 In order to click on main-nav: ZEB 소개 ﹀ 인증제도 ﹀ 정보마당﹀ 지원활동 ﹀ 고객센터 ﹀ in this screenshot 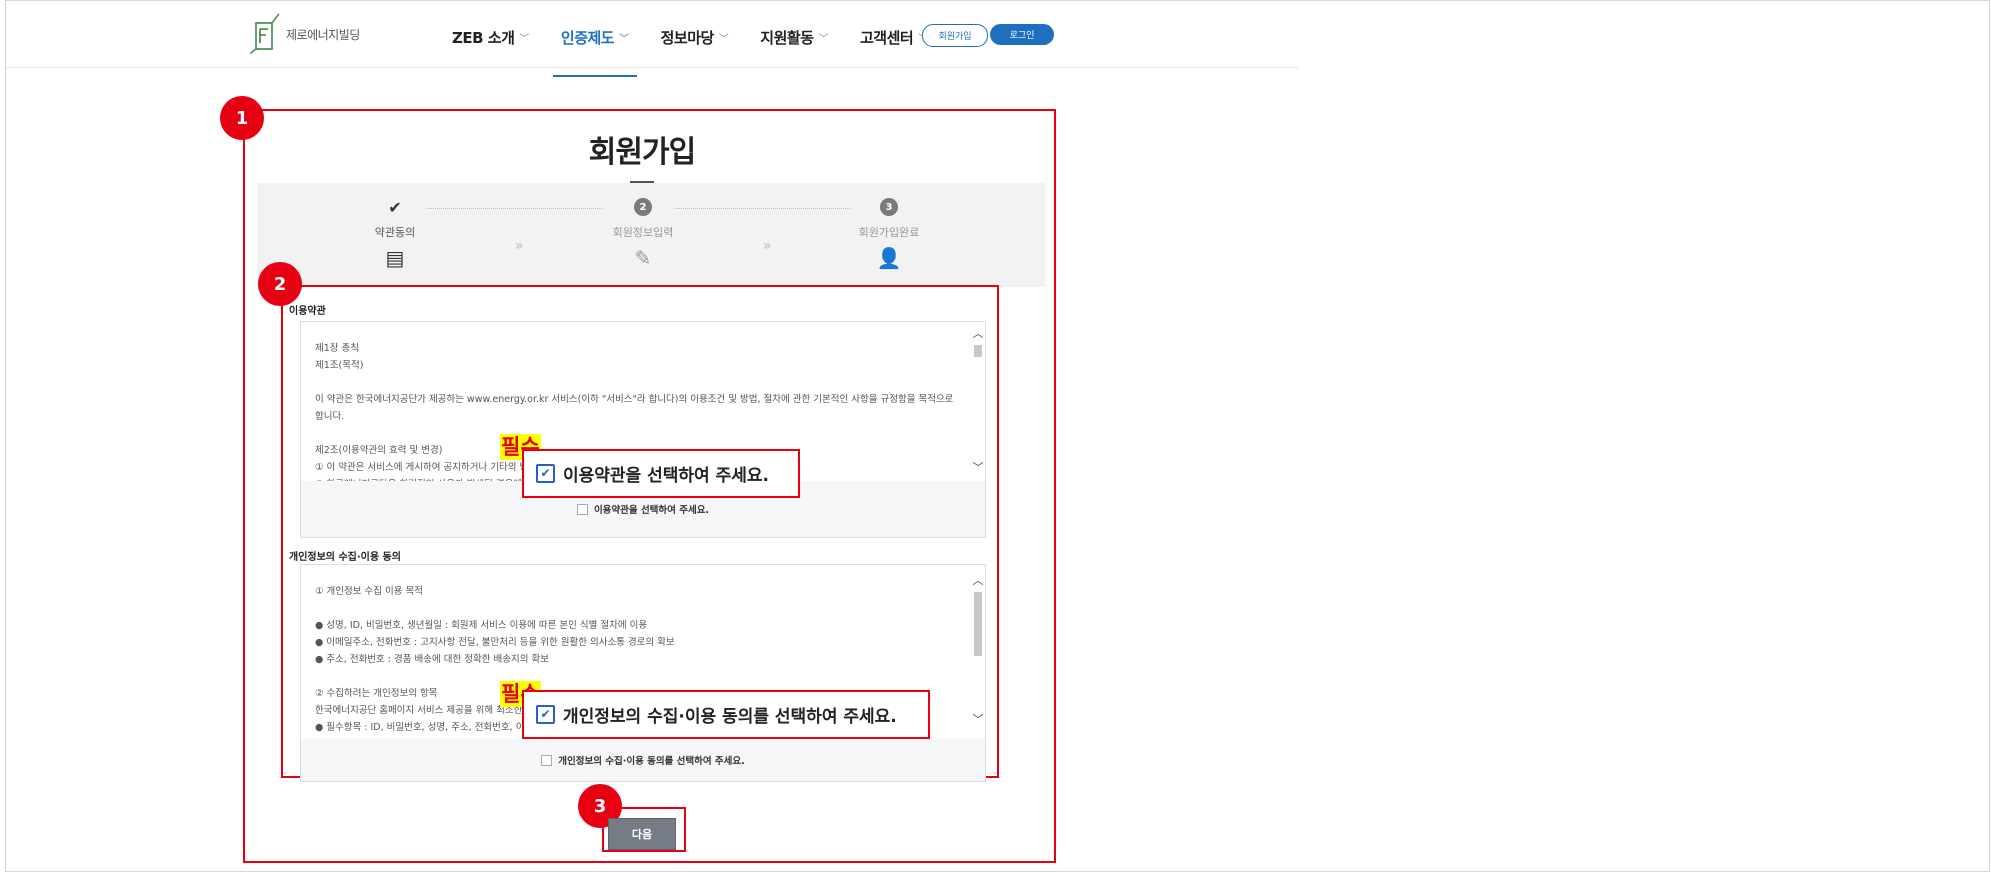, I will do `click(690, 48)`.